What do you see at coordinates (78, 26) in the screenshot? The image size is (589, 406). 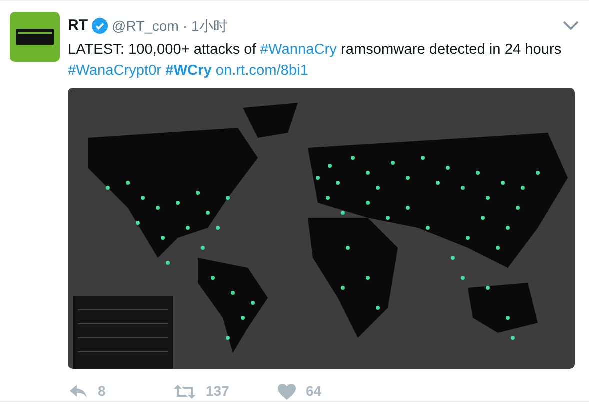 I see `author-name: RT` at bounding box center [78, 26].